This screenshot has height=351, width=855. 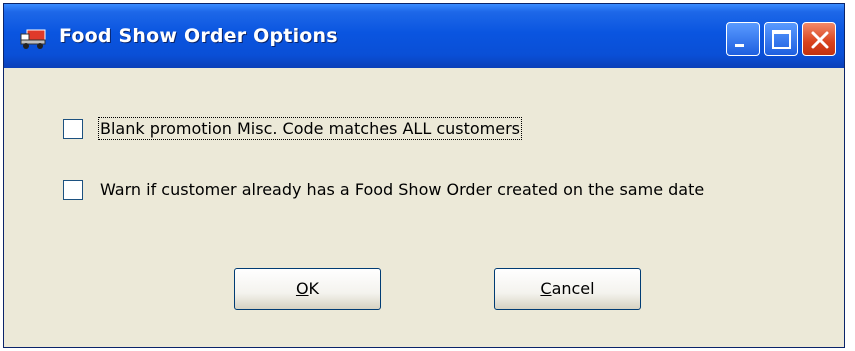 I want to click on cancel-accelerator: C, so click(x=546, y=288).